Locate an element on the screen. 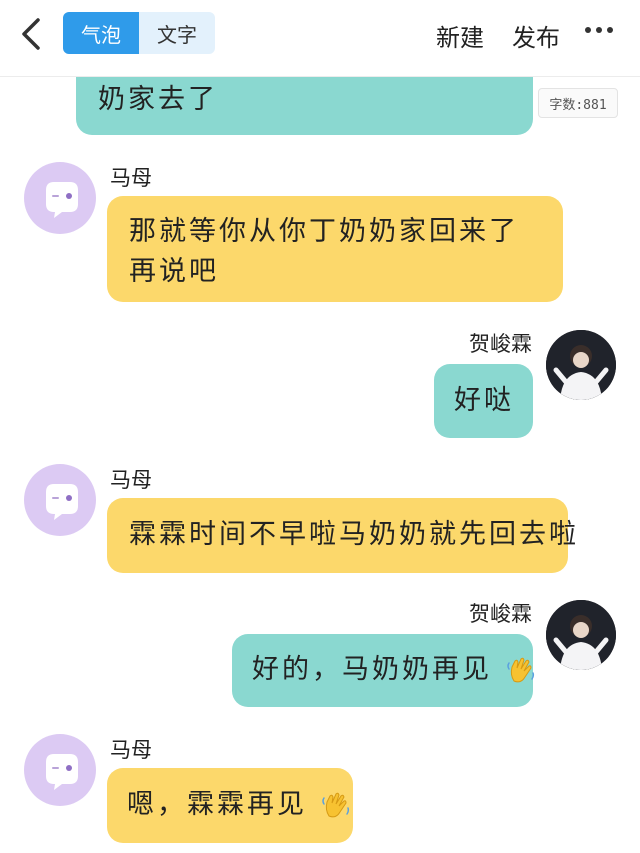 This screenshot has width=640, height=853. message-text: 那就等你从你丁奶奶家回来了再说吧 is located at coordinates (324, 251).